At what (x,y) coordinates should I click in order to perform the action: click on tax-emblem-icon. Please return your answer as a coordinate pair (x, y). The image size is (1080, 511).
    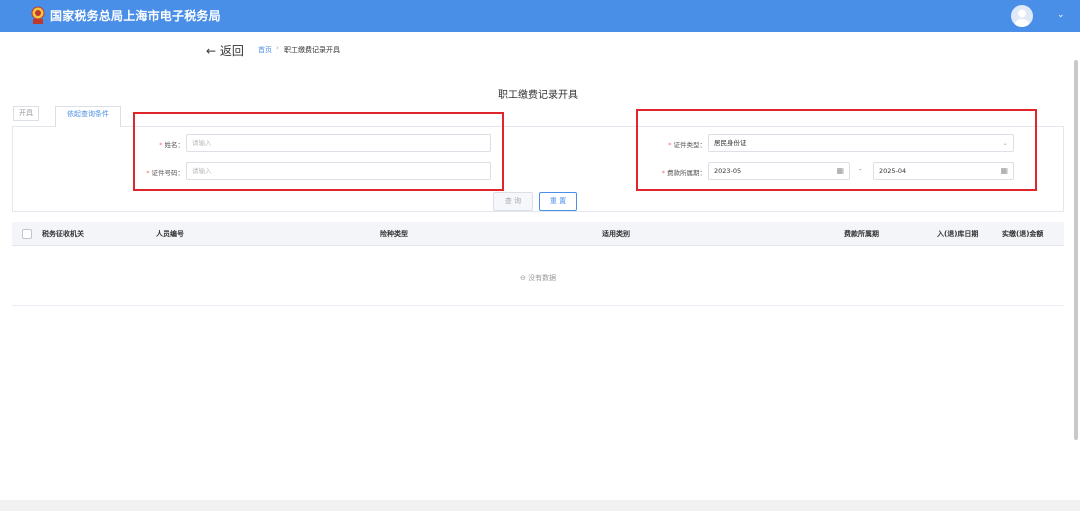
    Looking at the image, I should click on (38, 15).